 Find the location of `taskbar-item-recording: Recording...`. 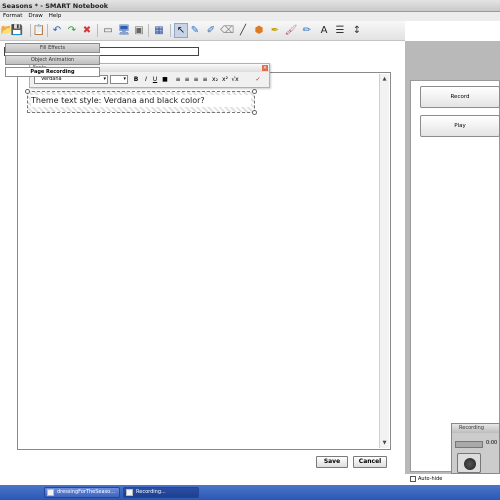

taskbar-item-recording: Recording... is located at coordinates (161, 492).